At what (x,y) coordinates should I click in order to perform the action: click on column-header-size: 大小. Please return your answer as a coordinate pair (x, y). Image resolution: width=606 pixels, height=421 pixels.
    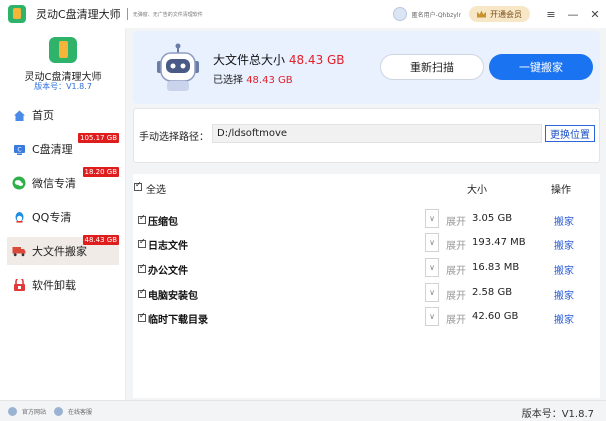
    Looking at the image, I should click on (477, 190).